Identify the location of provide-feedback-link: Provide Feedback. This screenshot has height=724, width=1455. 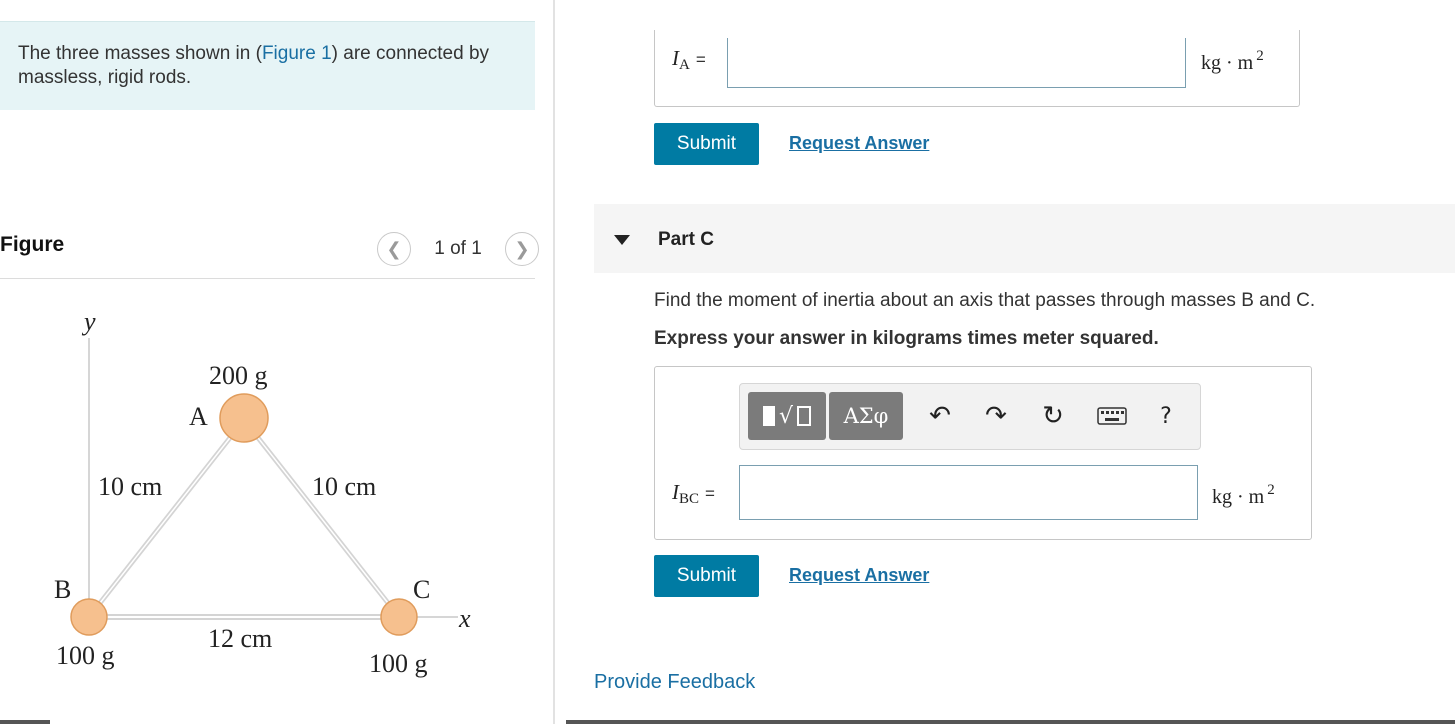
(674, 682).